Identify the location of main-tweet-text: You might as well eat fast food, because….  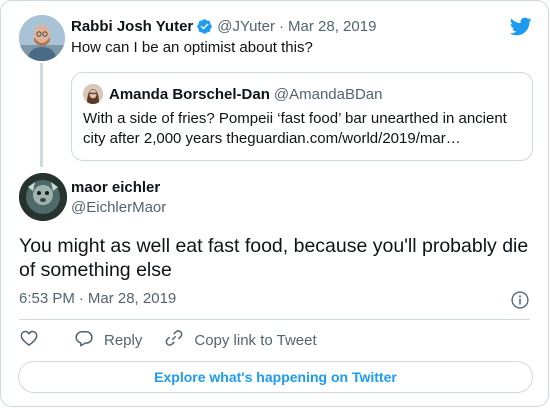
(274, 258).